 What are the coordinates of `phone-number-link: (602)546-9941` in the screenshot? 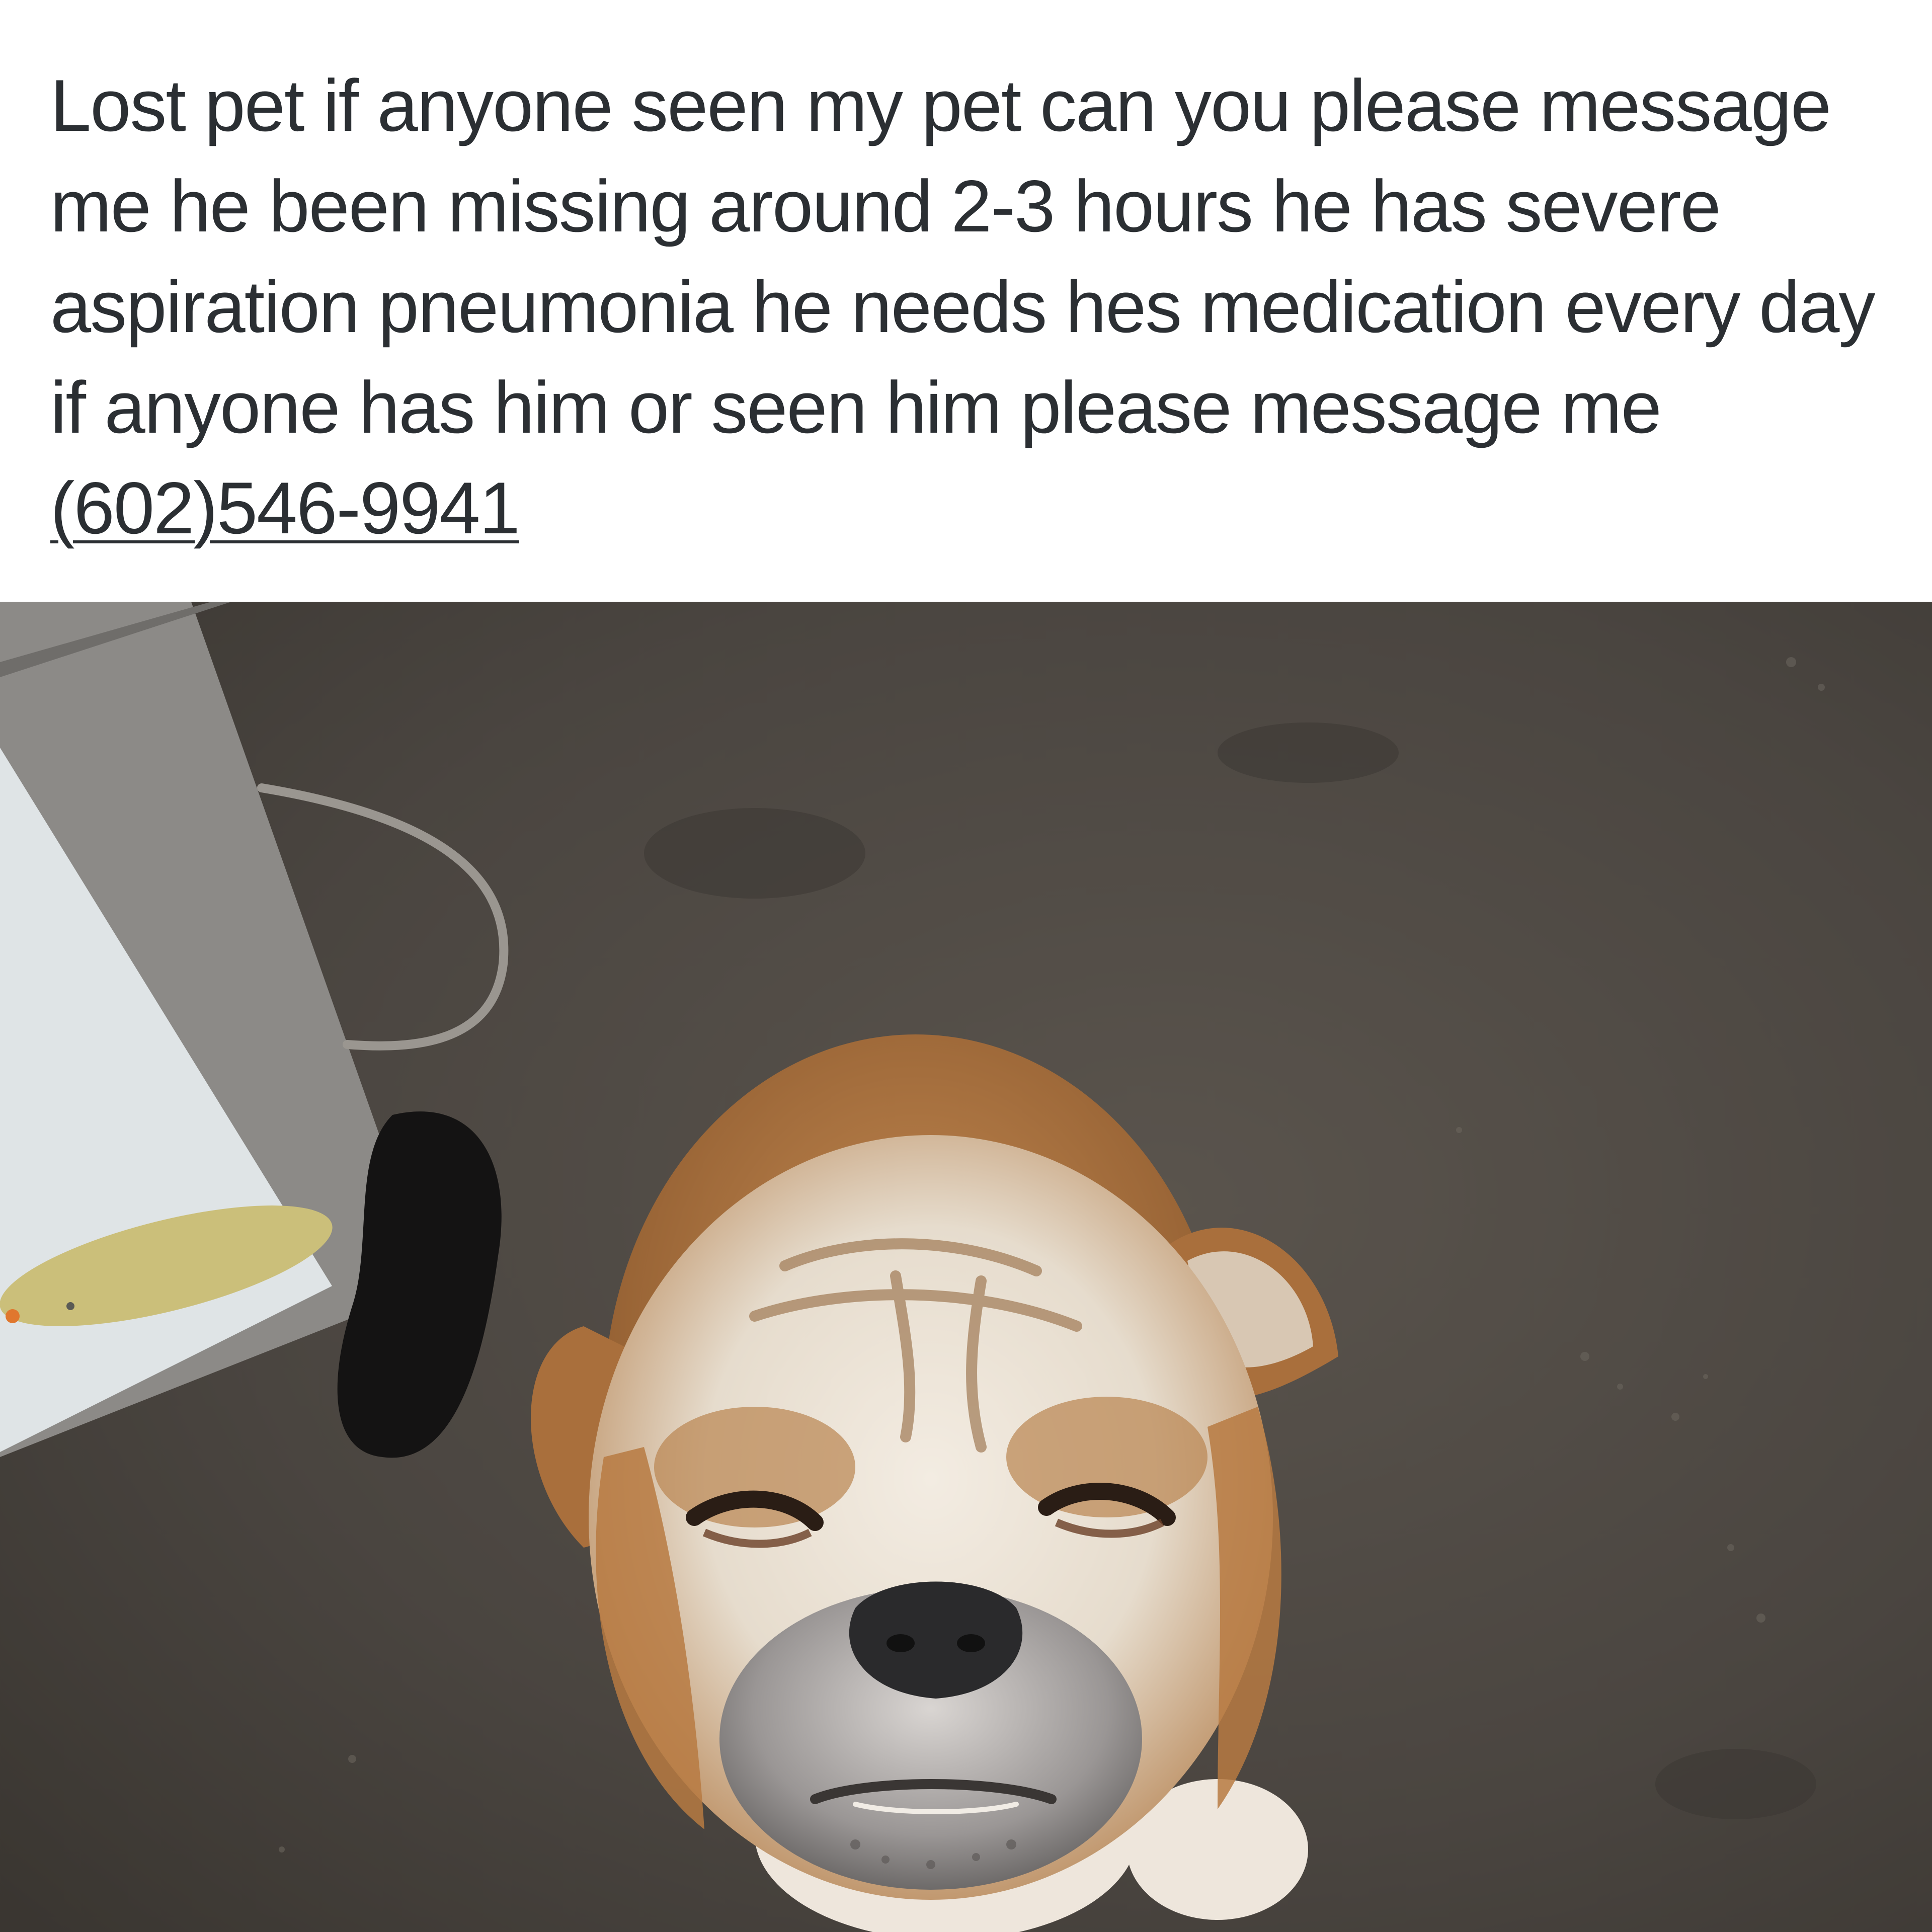 It's located at (285, 508).